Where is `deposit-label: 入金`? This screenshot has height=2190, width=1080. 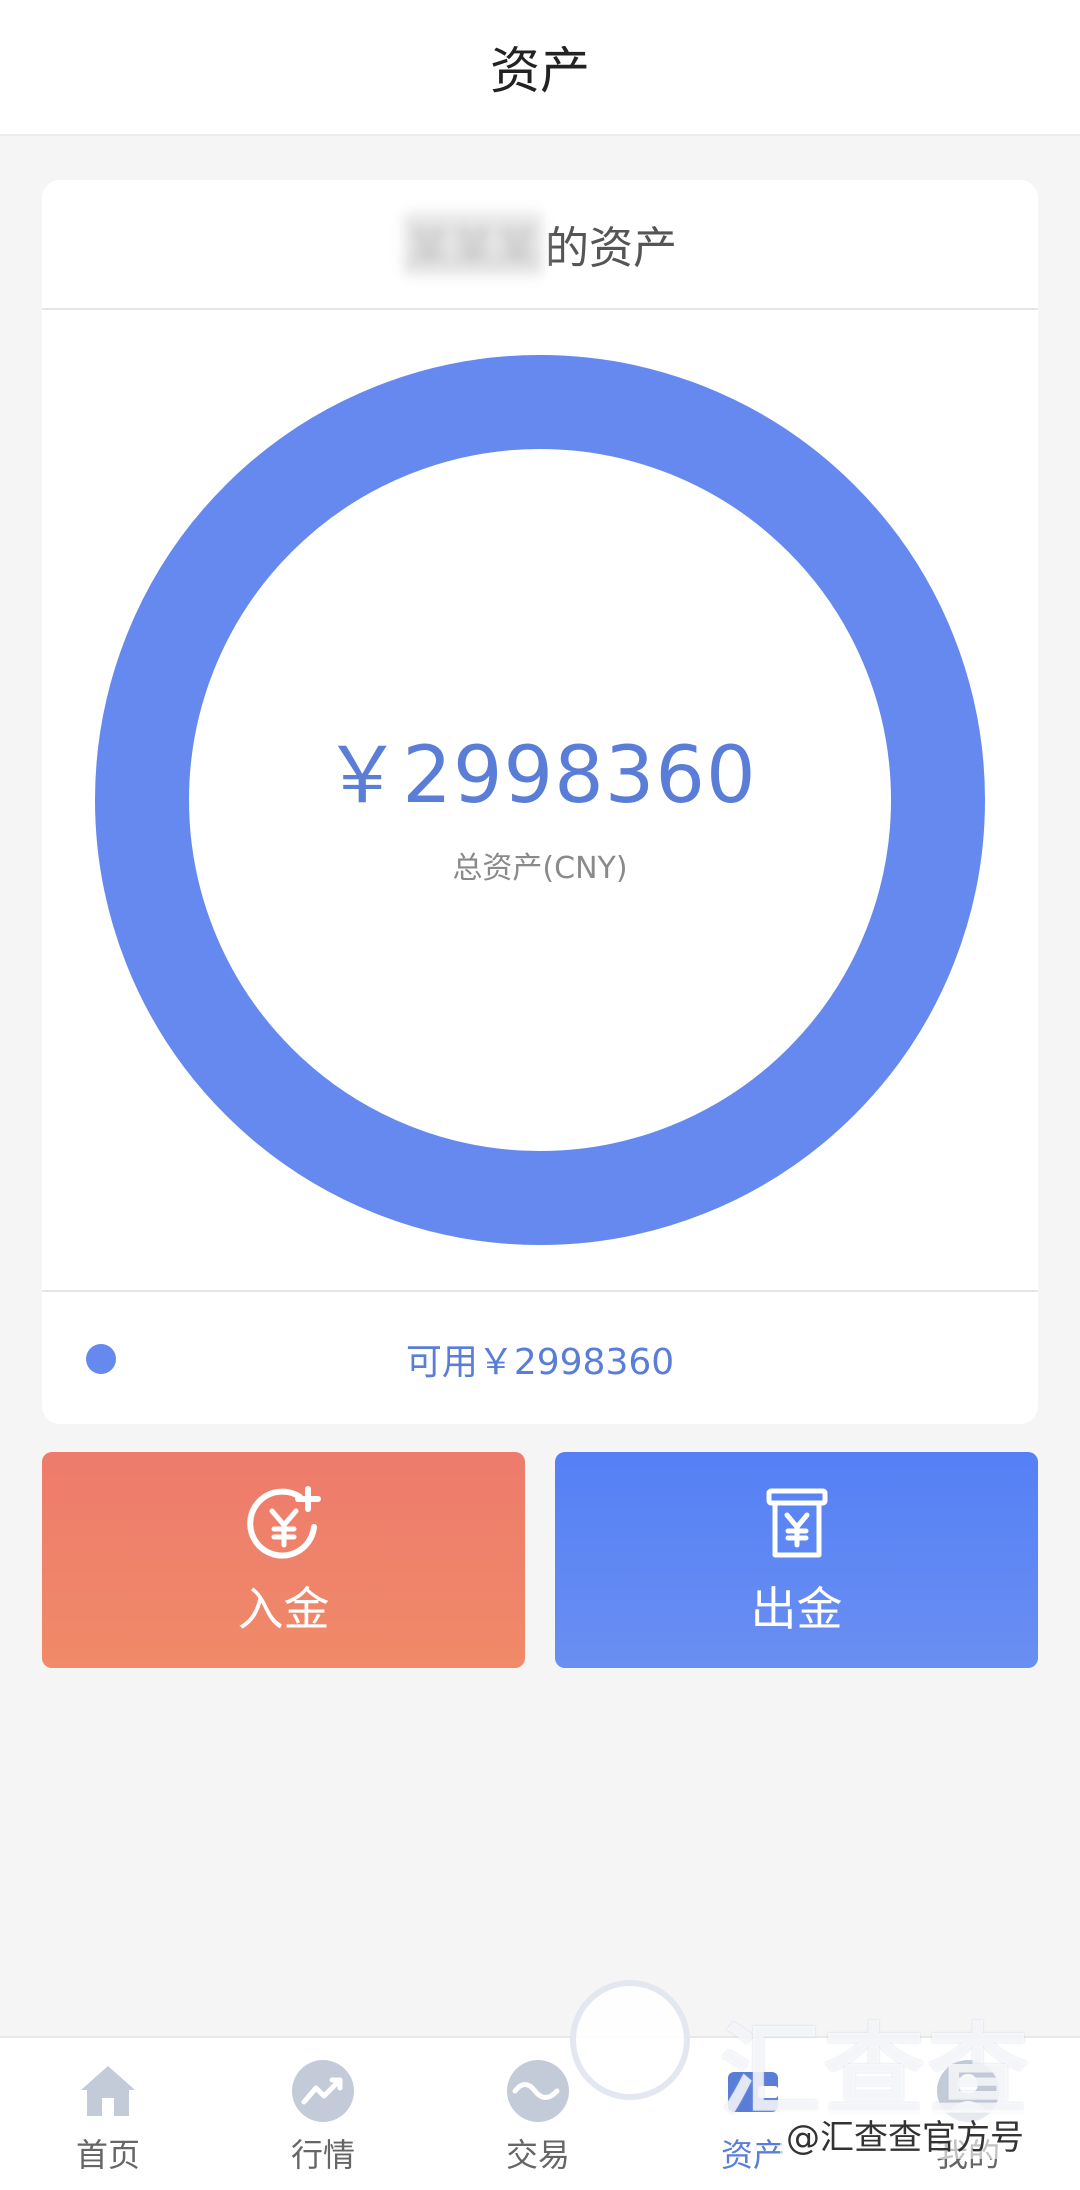 deposit-label: 入金 is located at coordinates (283, 1609).